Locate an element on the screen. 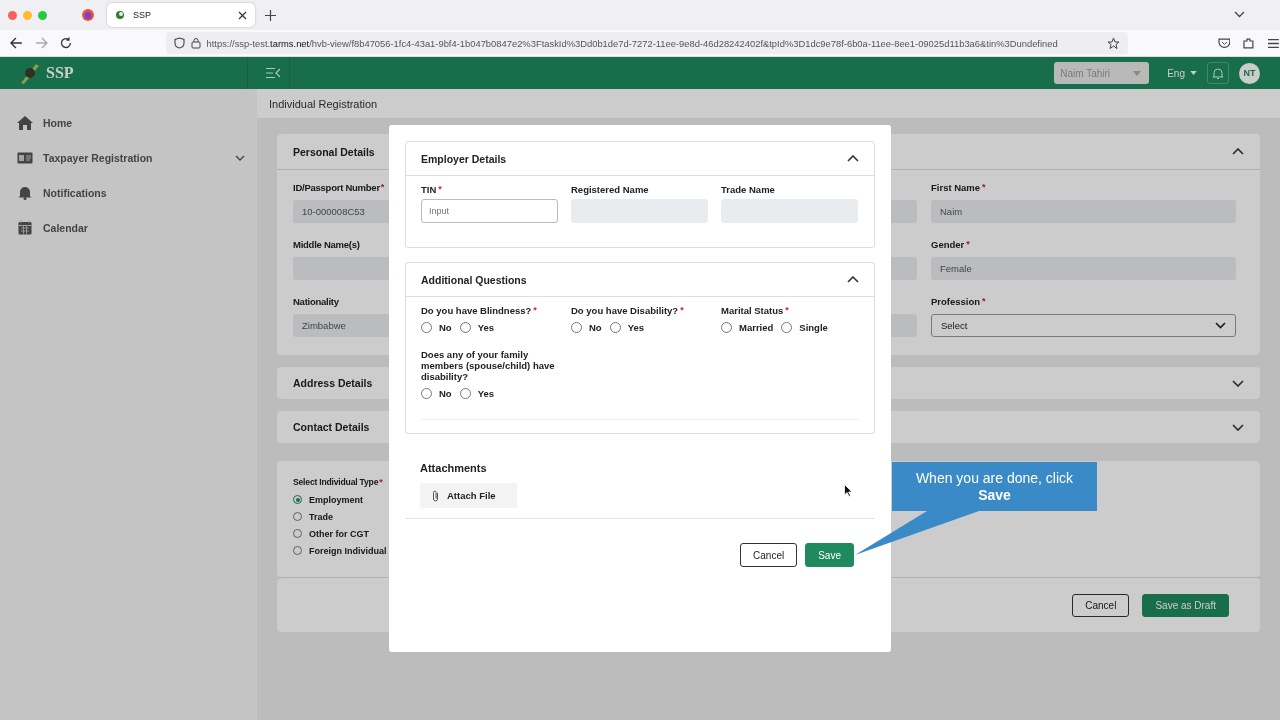 This screenshot has width=1280, height=720. field-label: Middle Name(s) is located at coordinates (326, 244).